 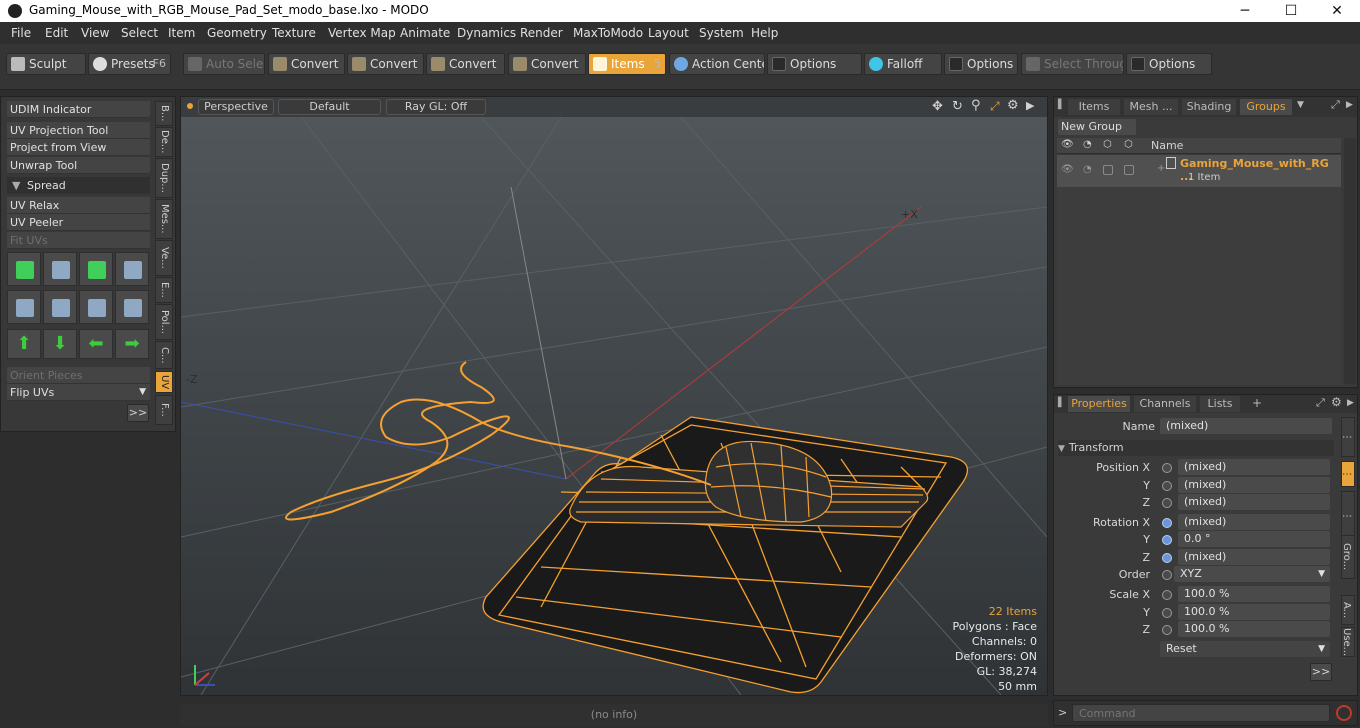 I want to click on align-up-button: ⬆, so click(x=24, y=344).